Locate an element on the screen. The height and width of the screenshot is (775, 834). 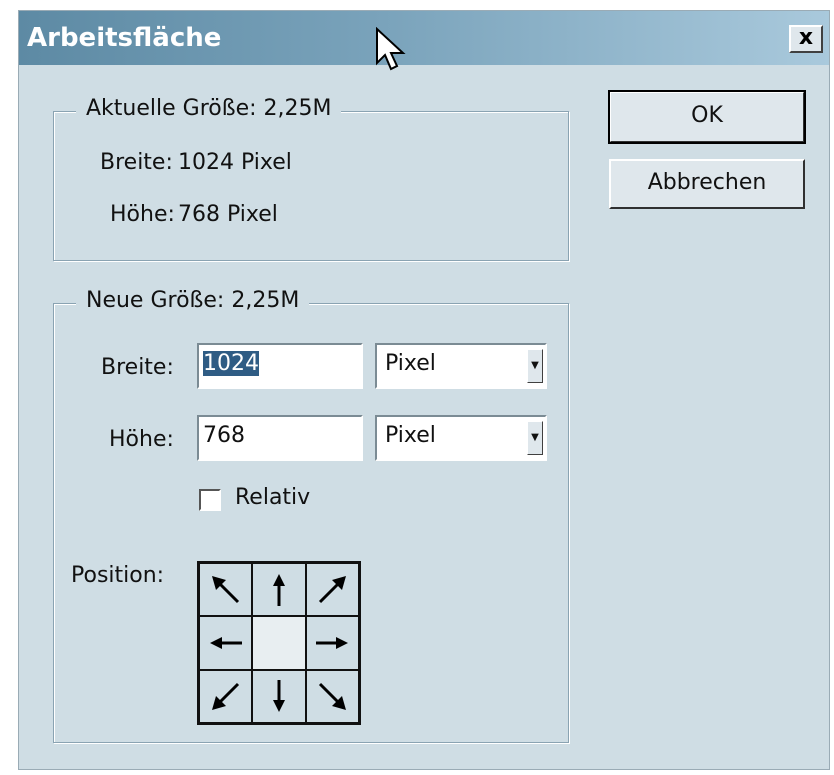
anchor-top-right is located at coordinates (332, 590).